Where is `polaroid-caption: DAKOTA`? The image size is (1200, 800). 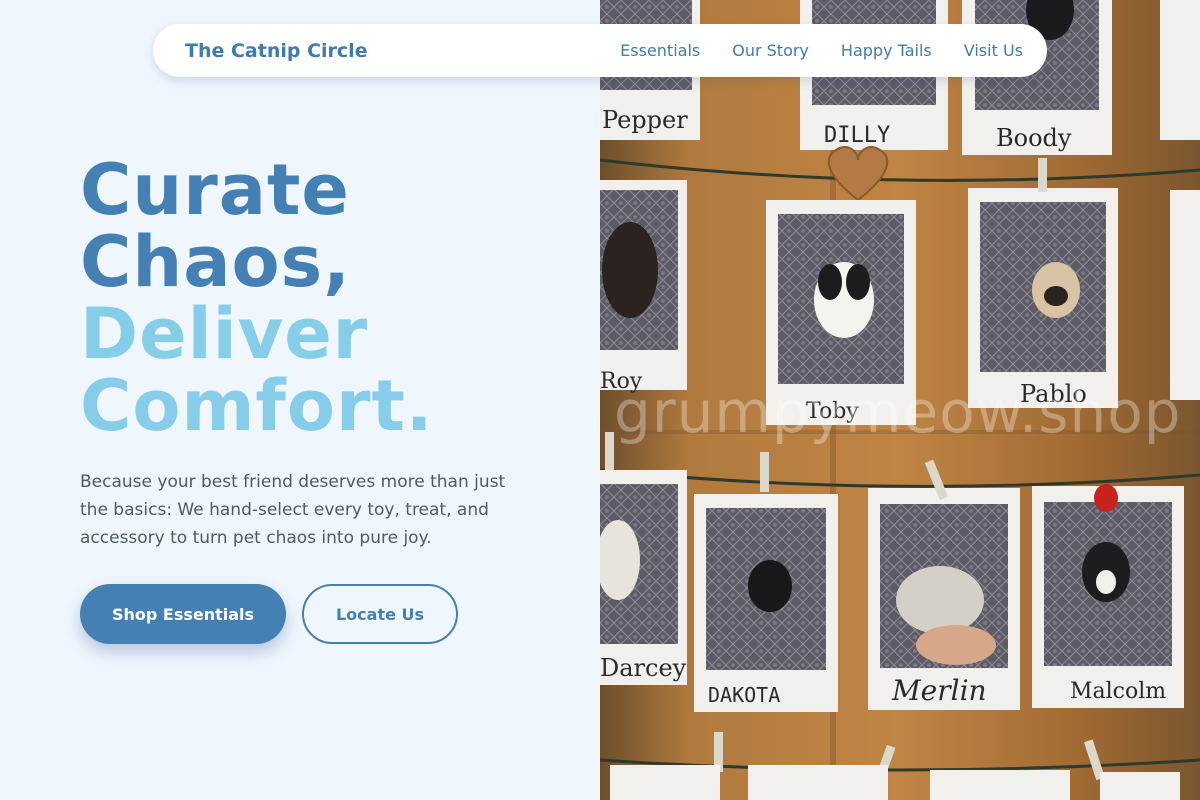 polaroid-caption: DAKOTA is located at coordinates (744, 695).